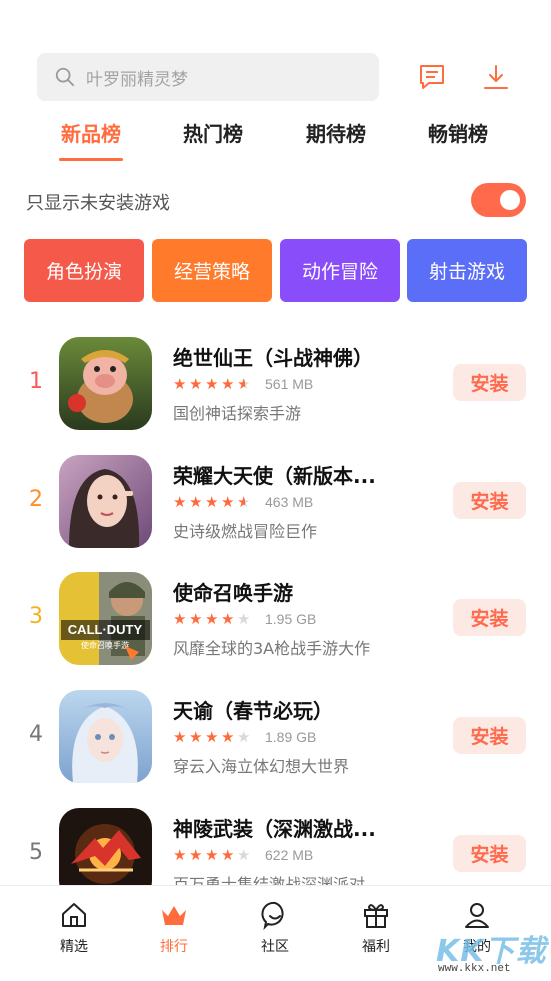 The height and width of the screenshot is (981, 551). What do you see at coordinates (273, 358) in the screenshot?
I see `game-title: 绝世仙王（斗战神佛）` at bounding box center [273, 358].